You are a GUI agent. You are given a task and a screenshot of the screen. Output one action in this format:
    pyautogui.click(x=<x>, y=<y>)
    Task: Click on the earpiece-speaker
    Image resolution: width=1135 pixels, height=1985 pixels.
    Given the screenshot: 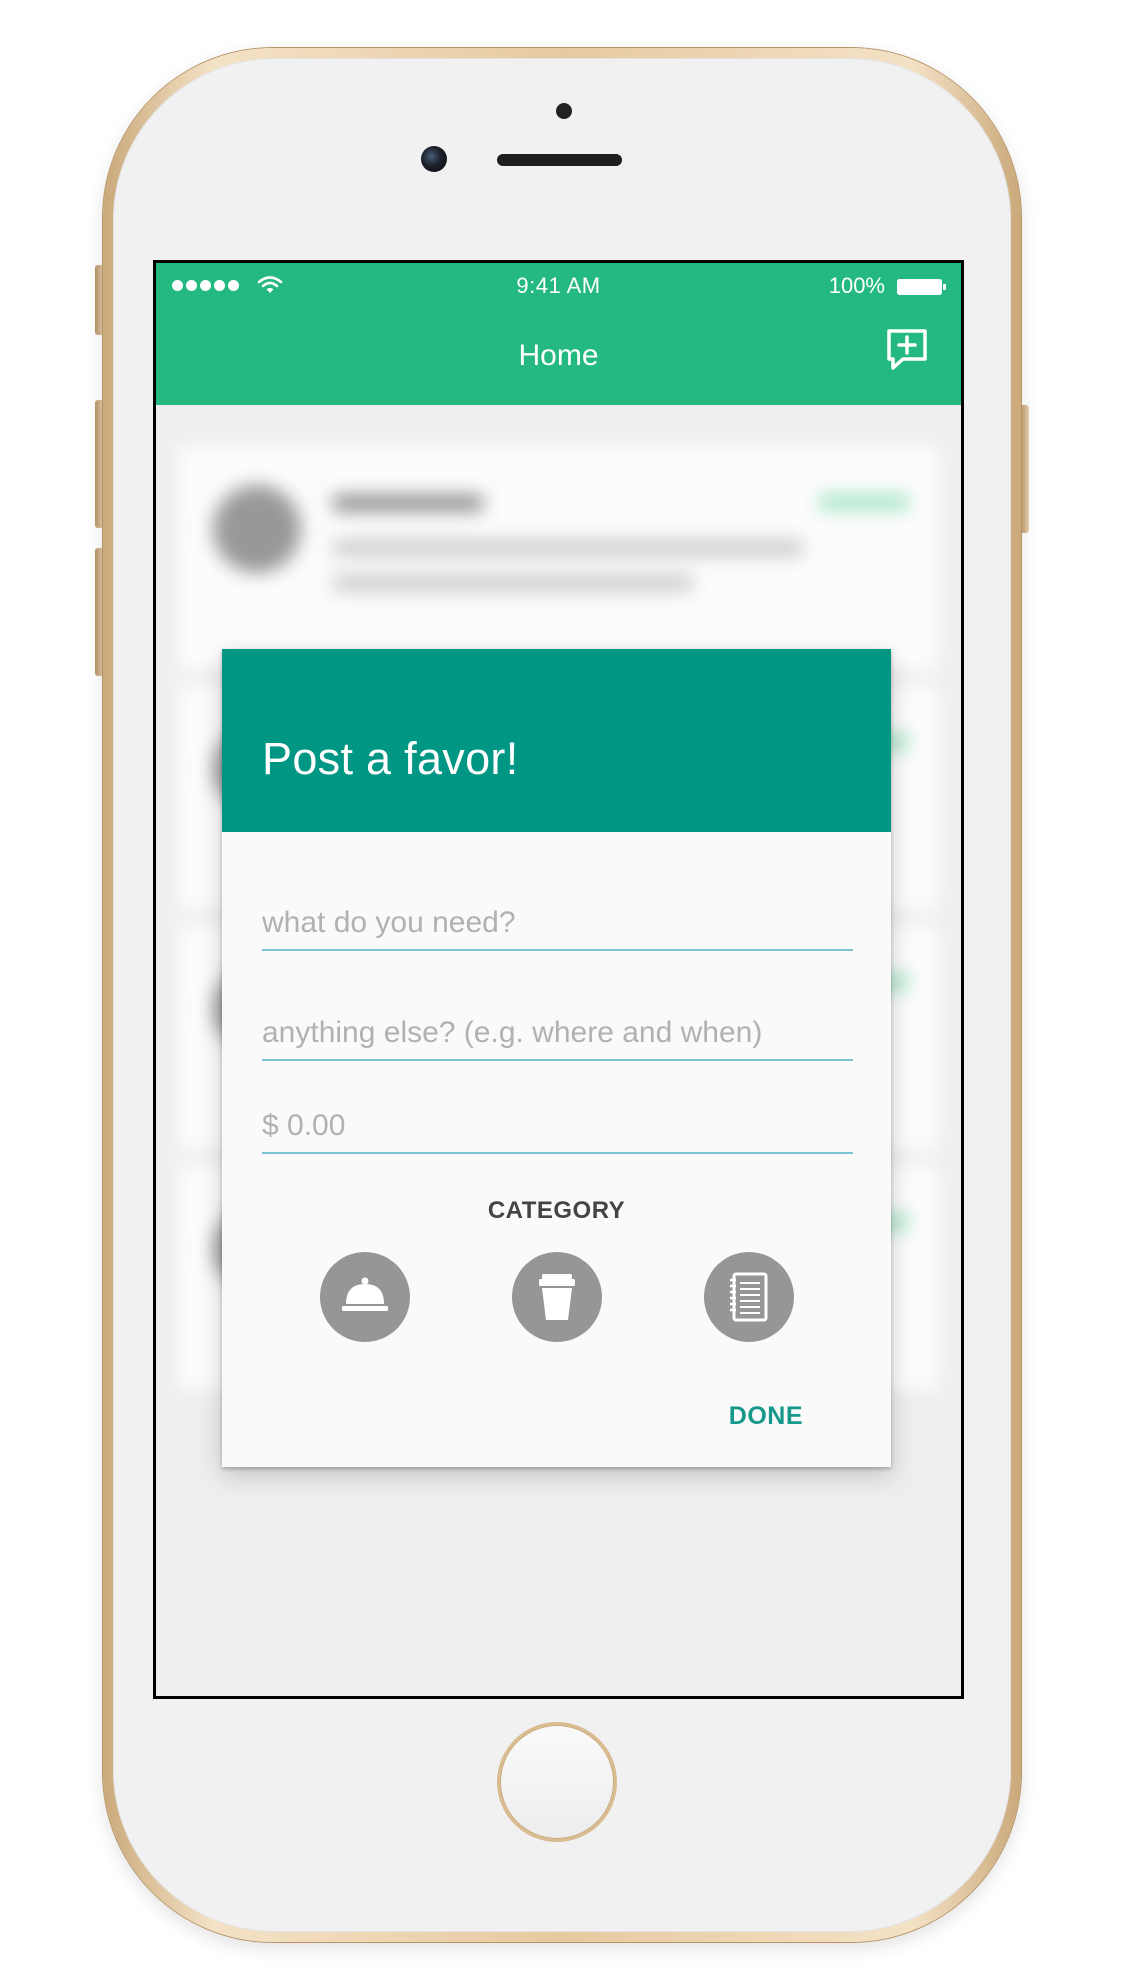 What is the action you would take?
    pyautogui.click(x=559, y=160)
    